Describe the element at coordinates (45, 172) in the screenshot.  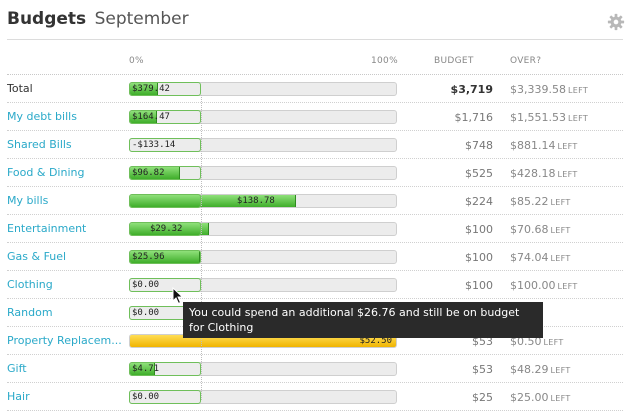
I see `category-link: Food & Dining` at that location.